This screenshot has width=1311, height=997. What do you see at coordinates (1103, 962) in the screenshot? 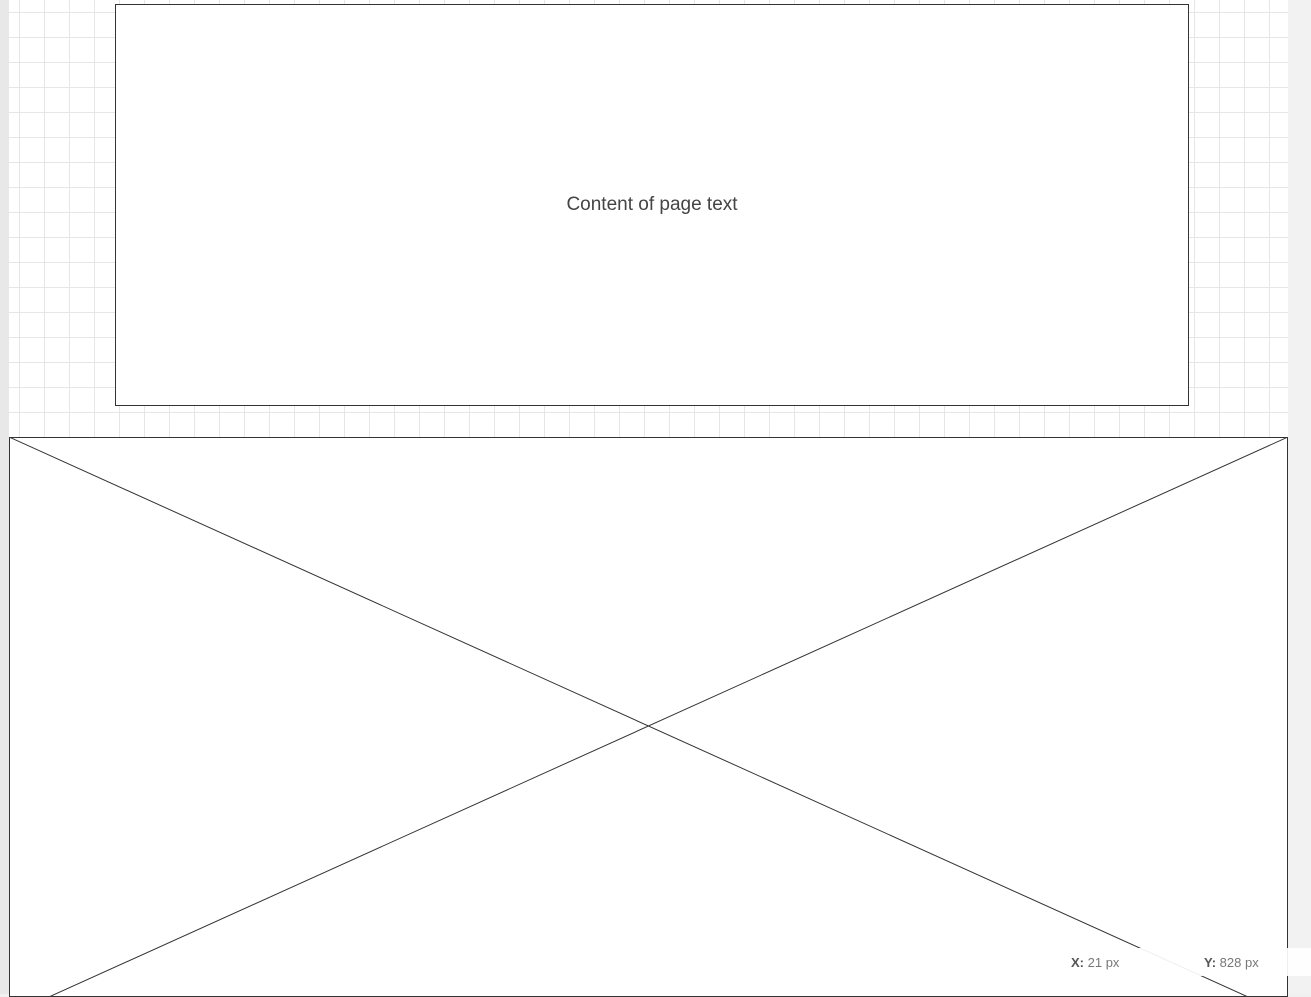
I see `cursor-x-value: 21 px` at bounding box center [1103, 962].